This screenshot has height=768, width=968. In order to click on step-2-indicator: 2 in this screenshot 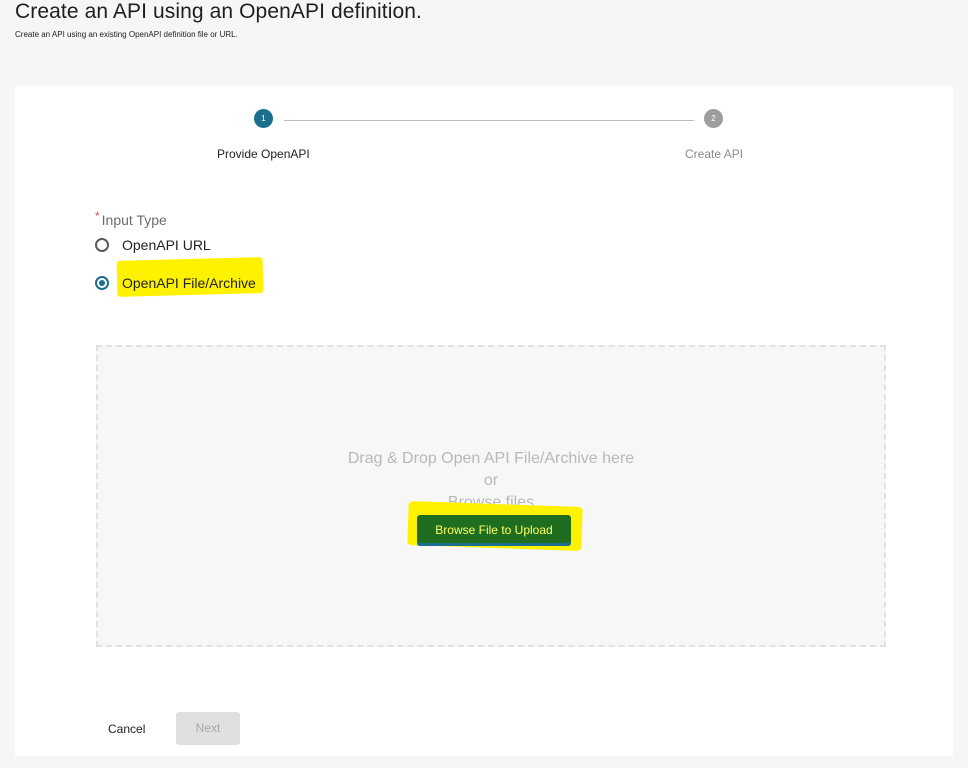, I will do `click(713, 118)`.